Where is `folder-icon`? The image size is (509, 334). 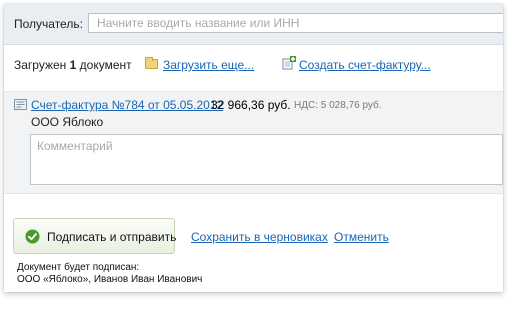
folder-icon is located at coordinates (151, 63).